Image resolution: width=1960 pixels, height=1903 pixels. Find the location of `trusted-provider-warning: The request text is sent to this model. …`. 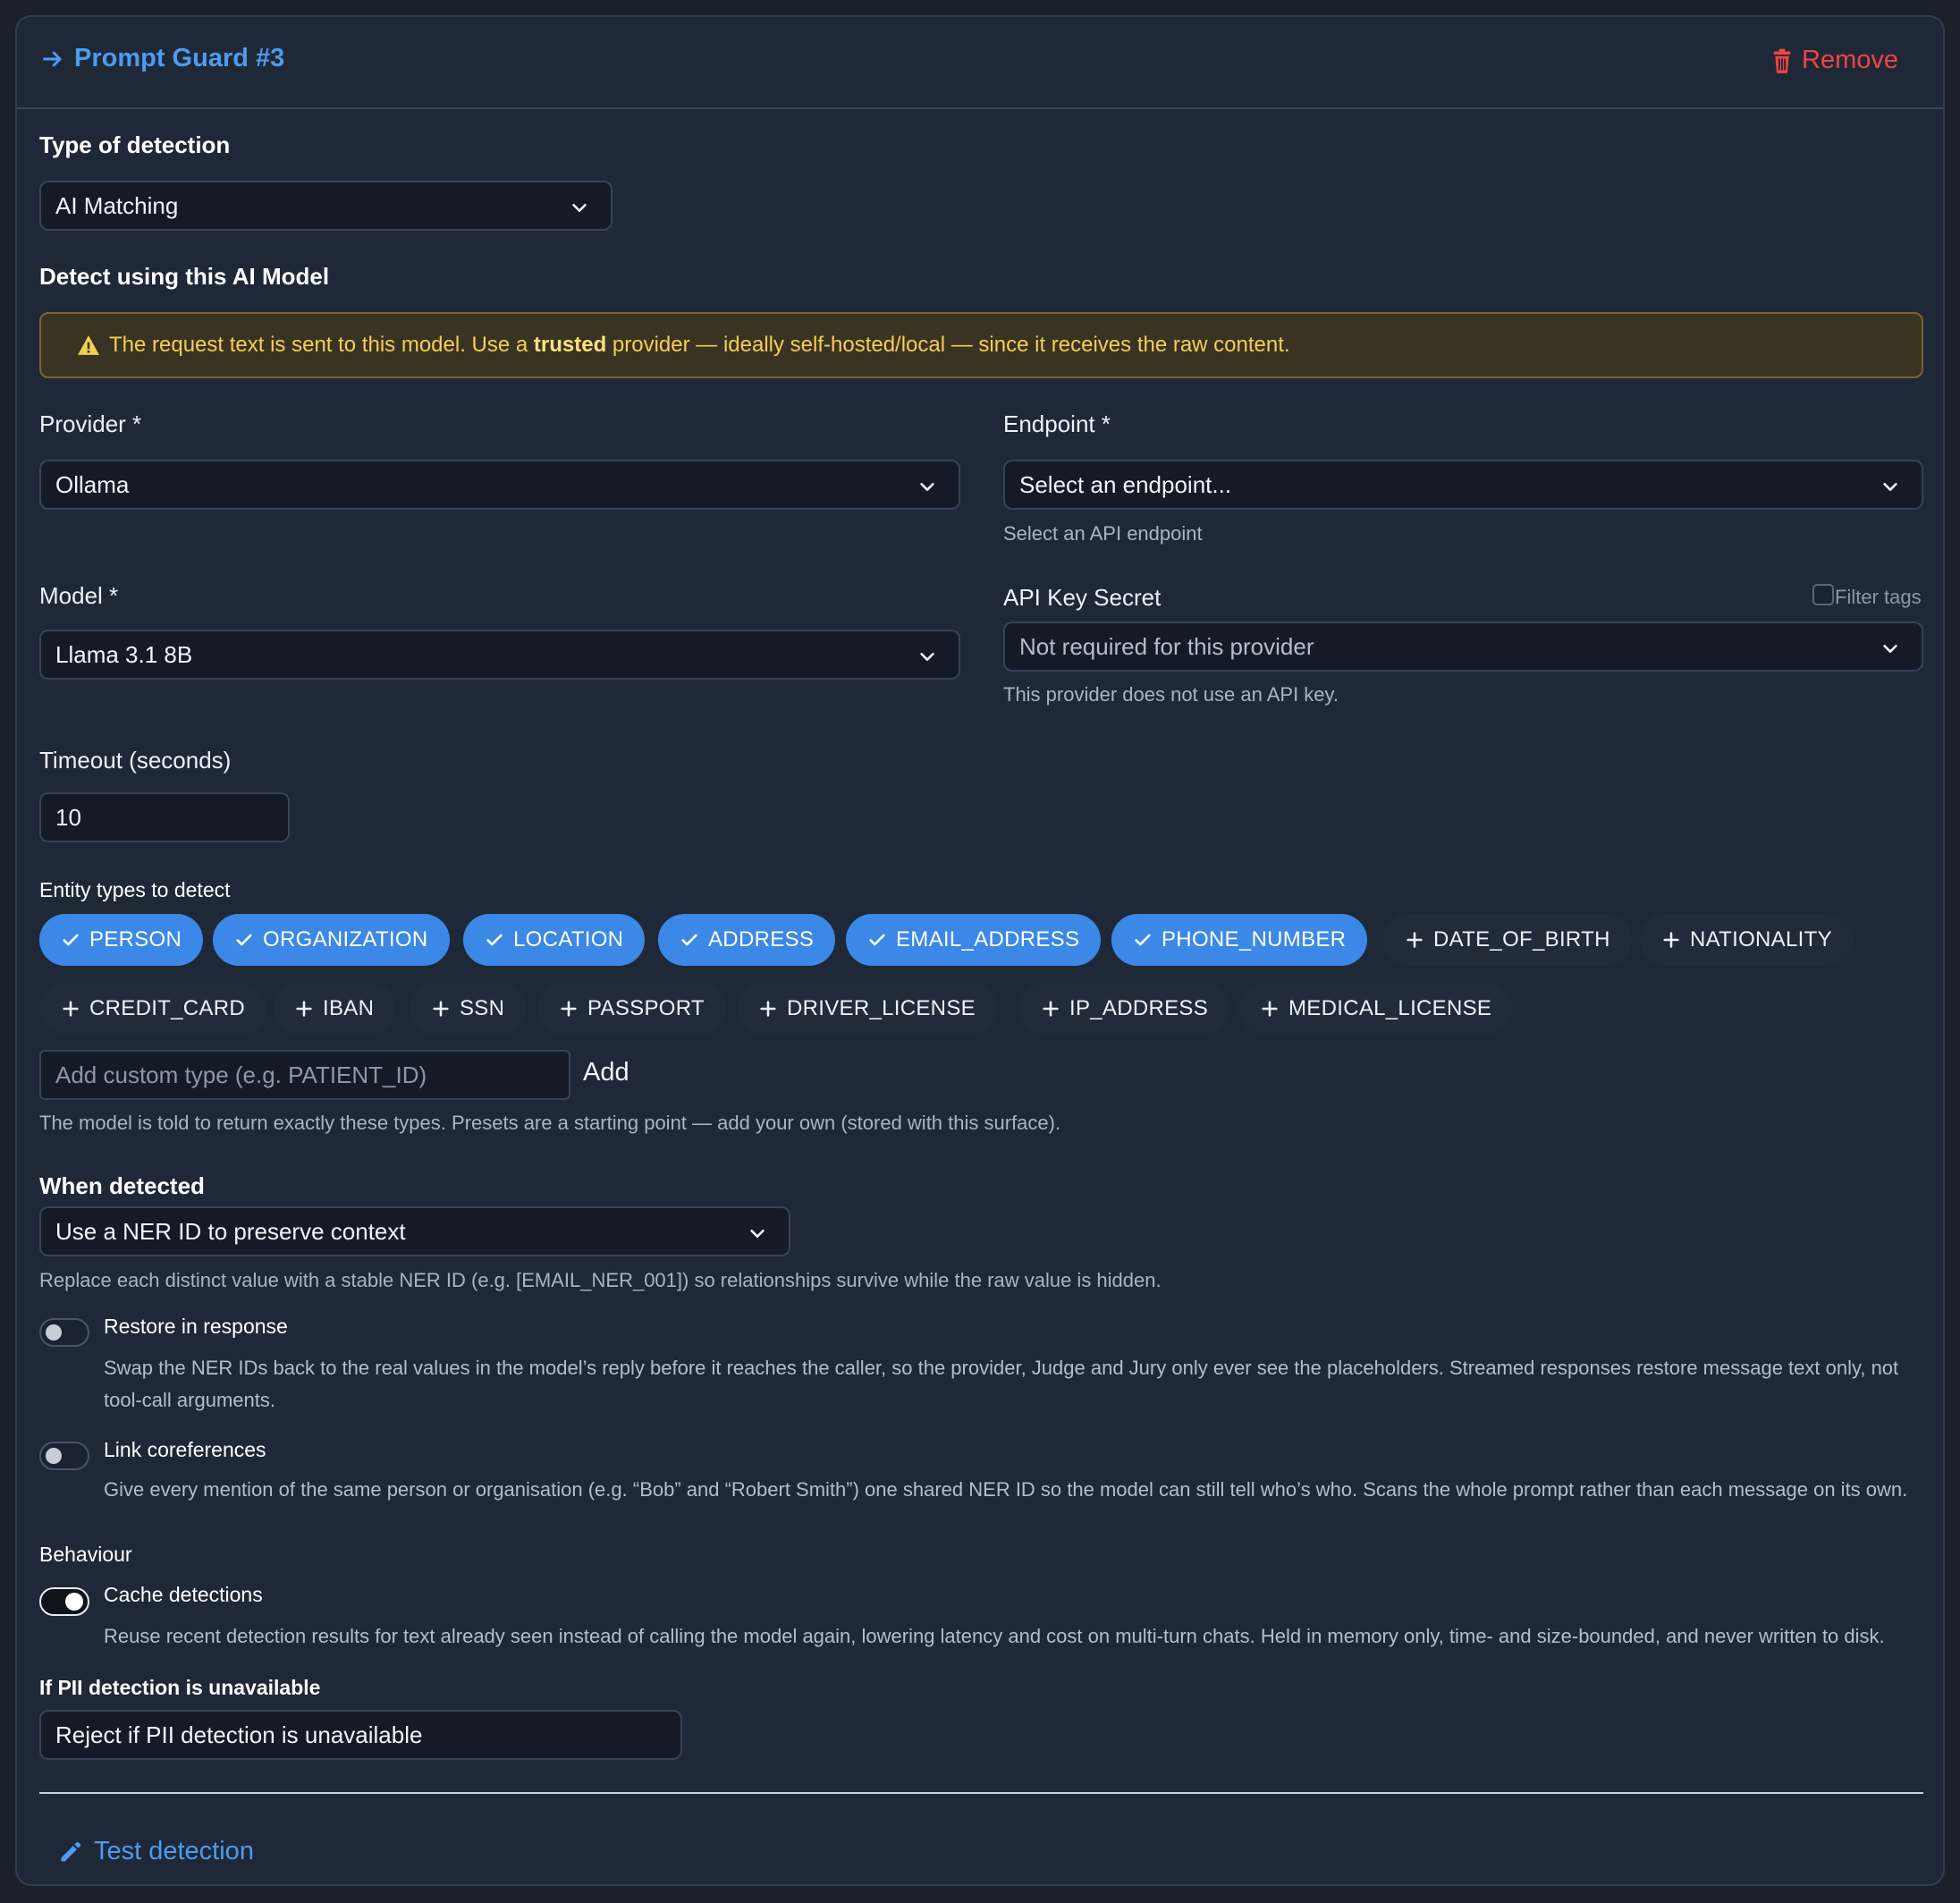

trusted-provider-warning: The request text is sent to this model. … is located at coordinates (981, 345).